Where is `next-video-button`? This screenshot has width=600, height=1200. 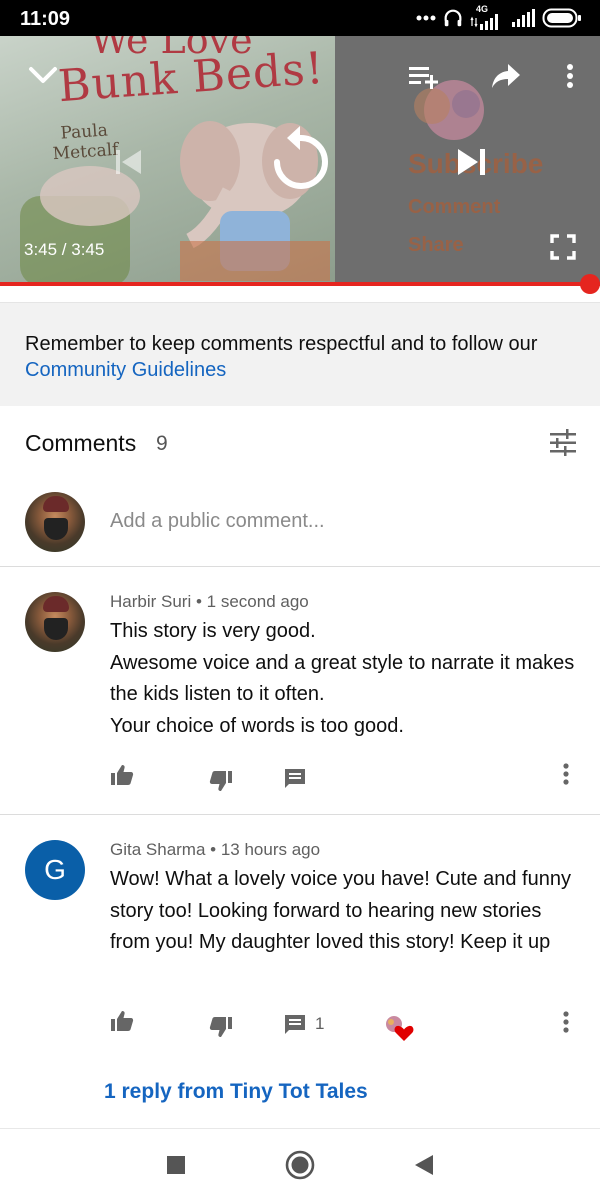 next-video-button is located at coordinates (472, 162).